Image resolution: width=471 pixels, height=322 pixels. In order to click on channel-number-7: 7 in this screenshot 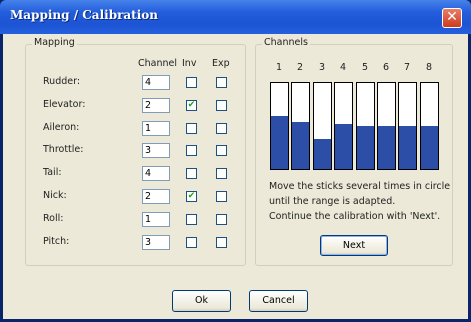, I will do `click(407, 67)`.